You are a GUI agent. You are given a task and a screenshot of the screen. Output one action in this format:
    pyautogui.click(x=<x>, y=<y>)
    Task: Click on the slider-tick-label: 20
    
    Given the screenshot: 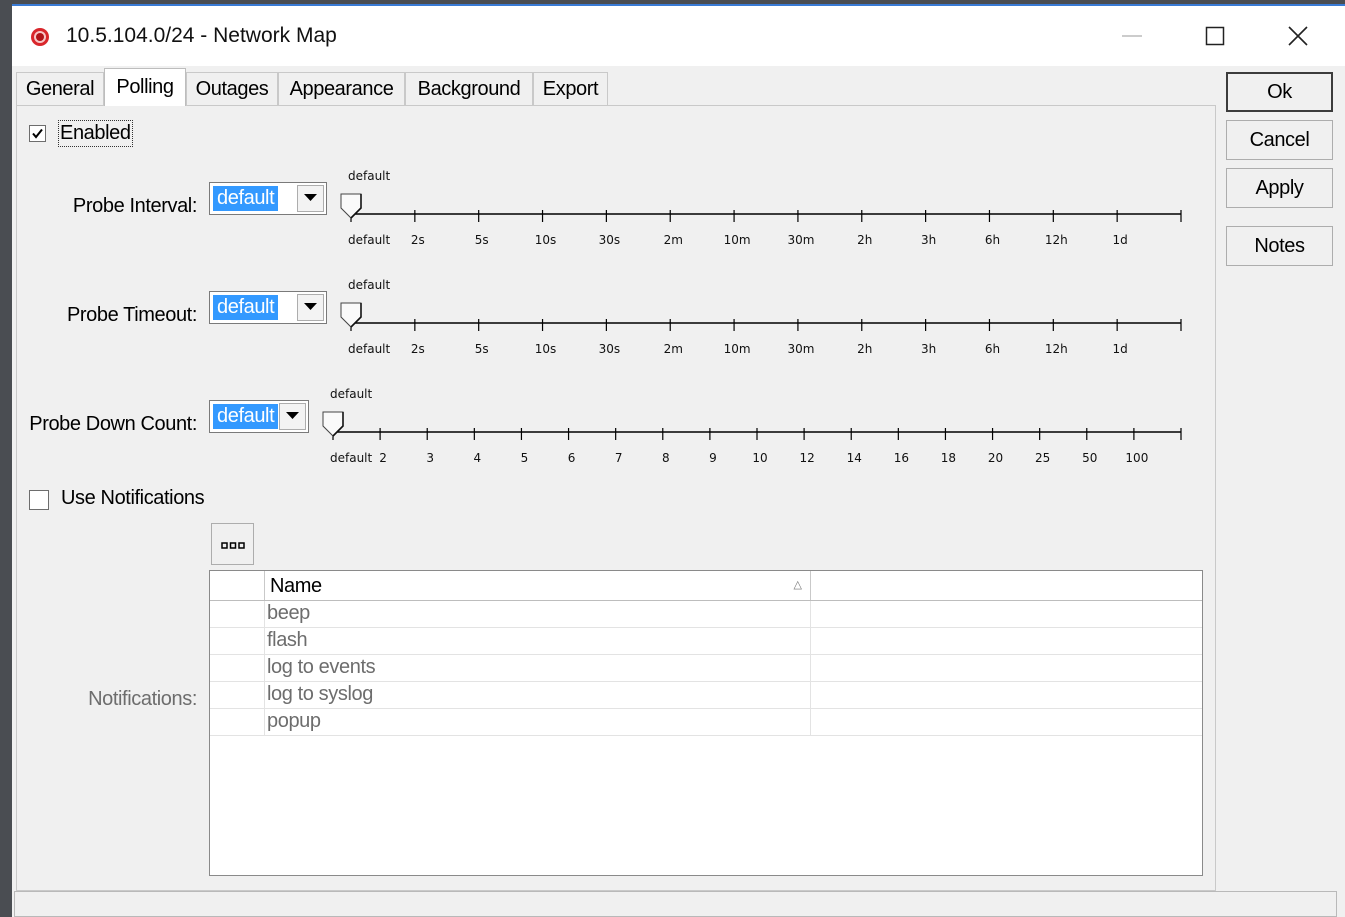 What is the action you would take?
    pyautogui.click(x=995, y=458)
    